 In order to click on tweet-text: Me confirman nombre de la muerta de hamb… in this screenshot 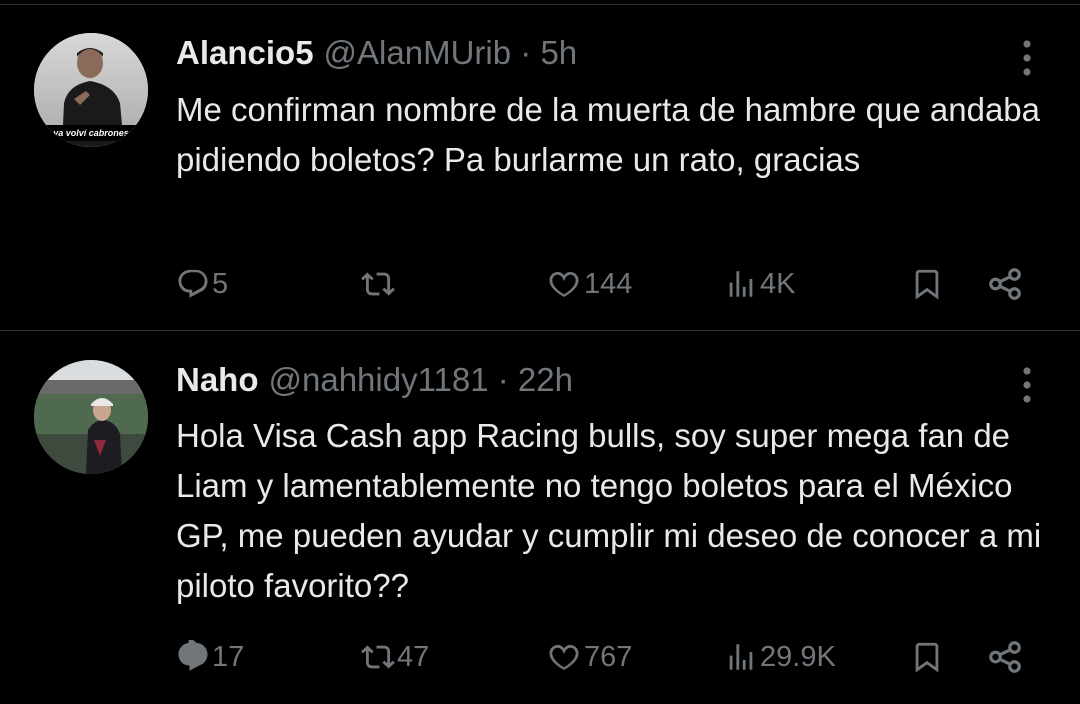, I will do `click(608, 134)`.